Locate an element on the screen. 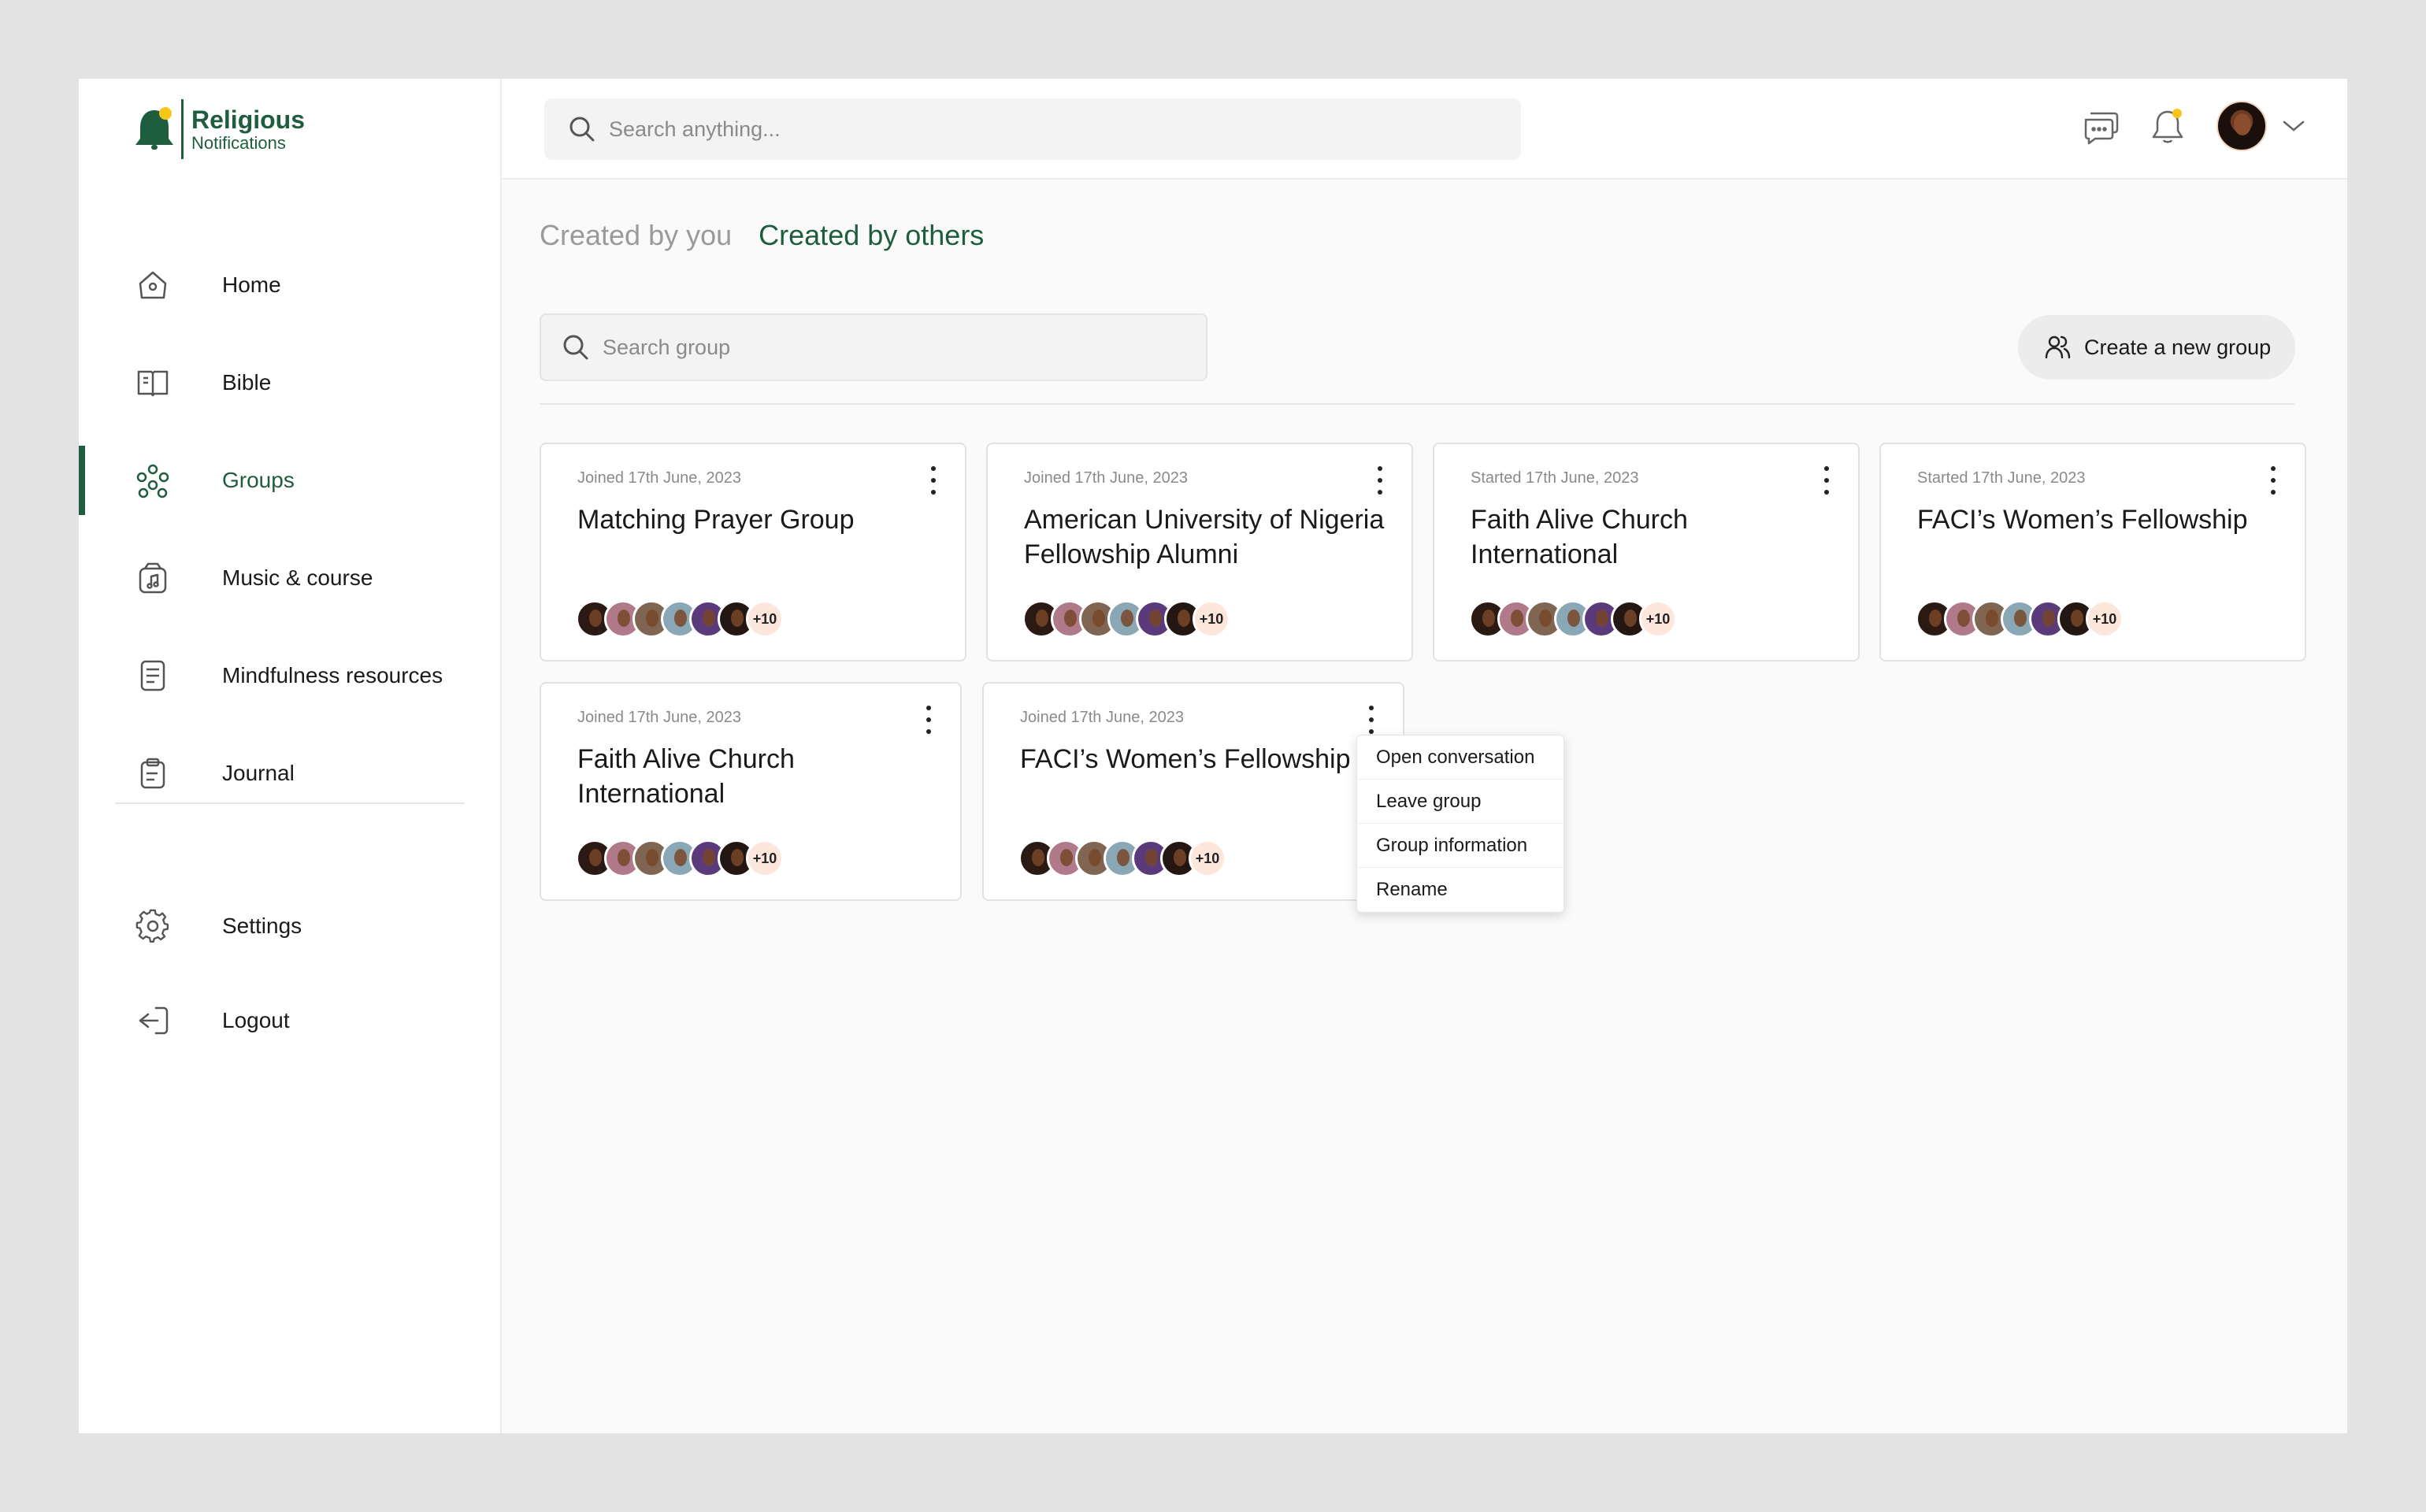 This screenshot has height=1512, width=2426. clipboard-icon is located at coordinates (153, 773).